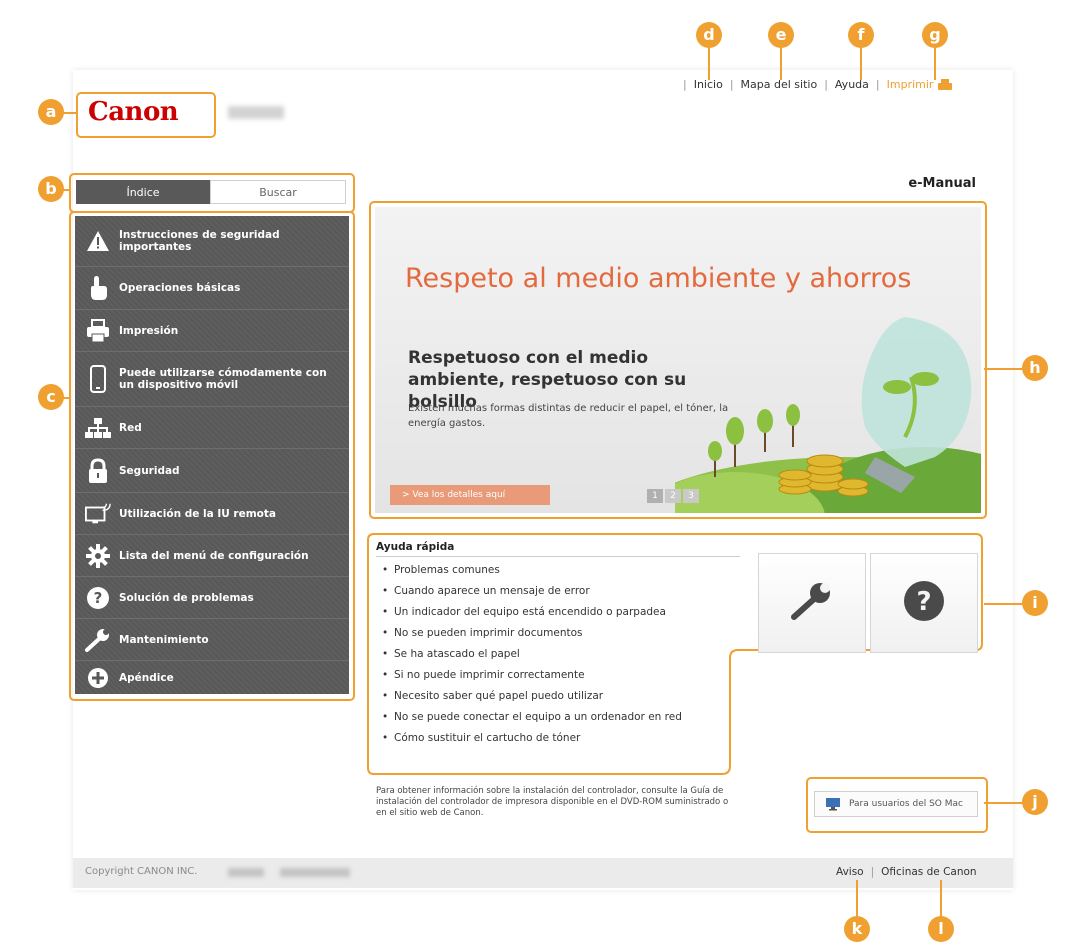  Describe the element at coordinates (935, 64) in the screenshot. I see `callout-g-line` at that location.